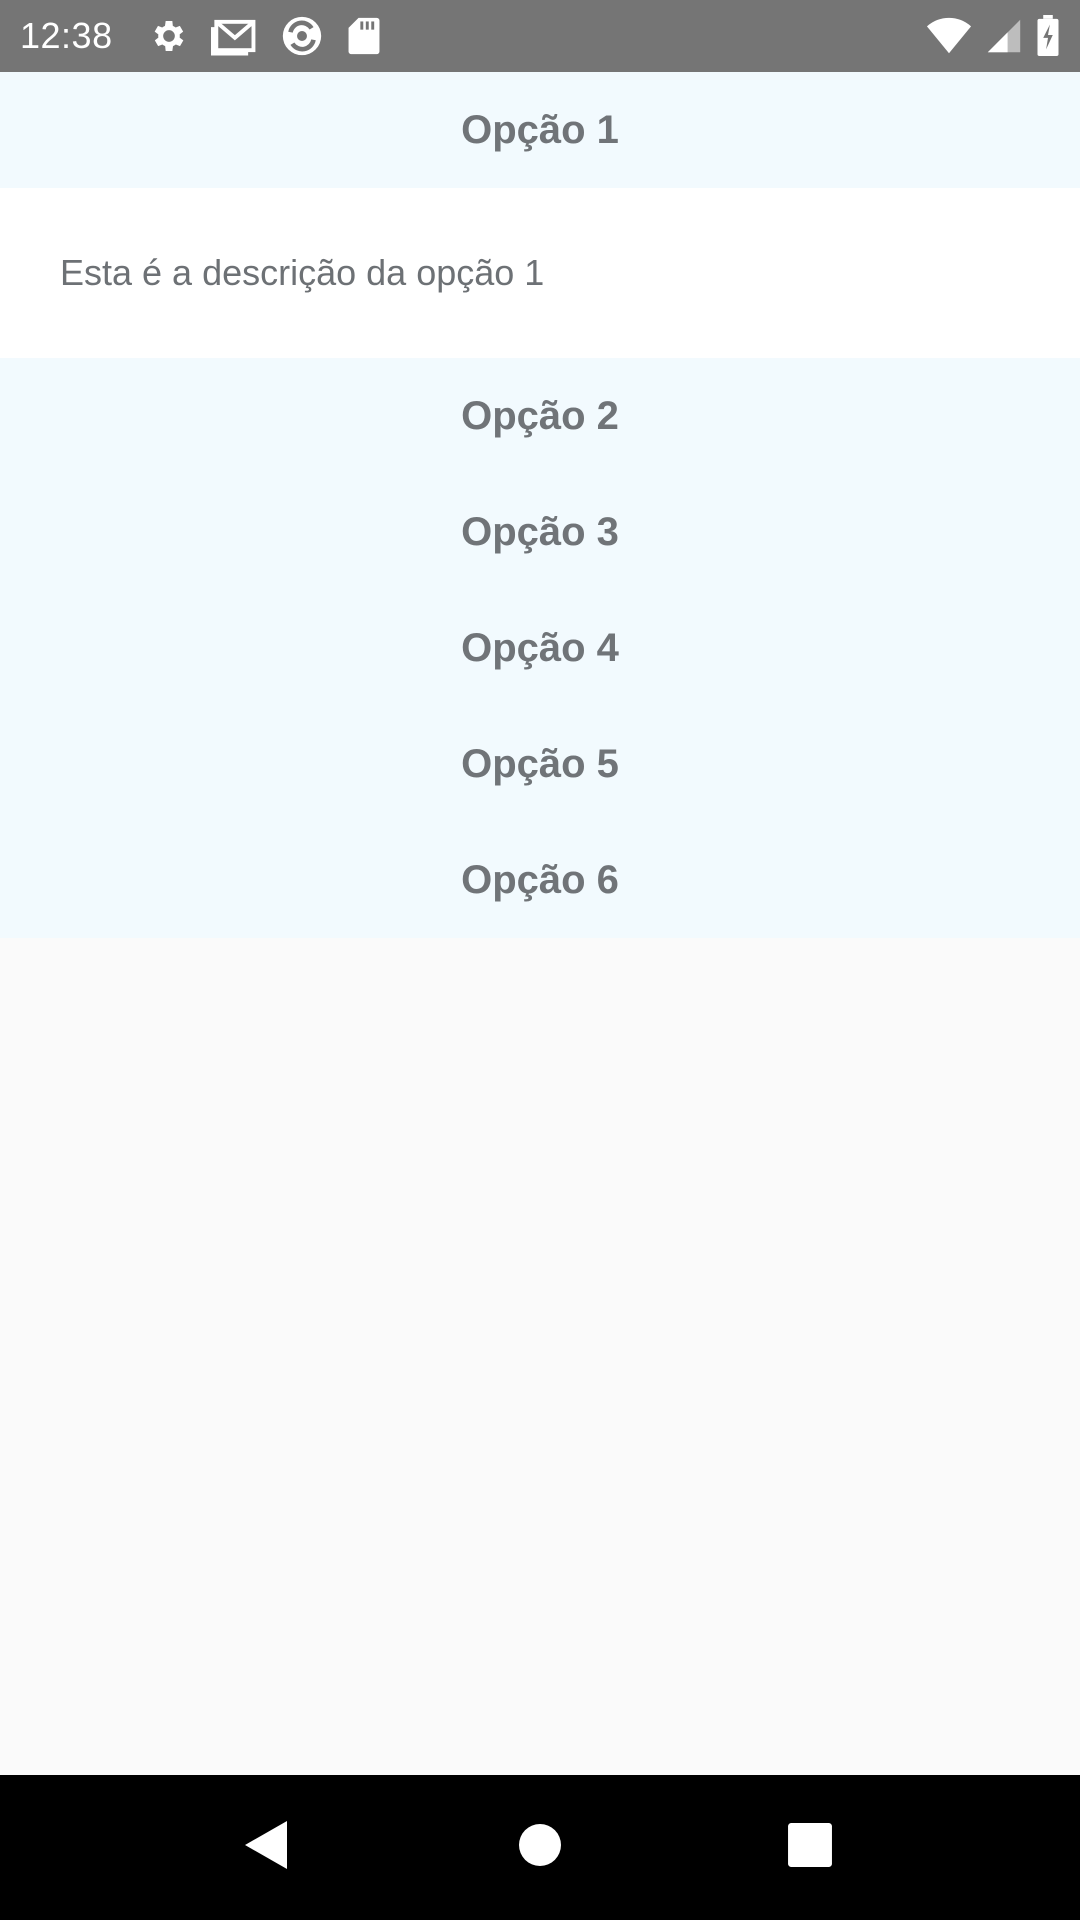  Describe the element at coordinates (302, 36) in the screenshot. I see `sync-app-icon` at that location.